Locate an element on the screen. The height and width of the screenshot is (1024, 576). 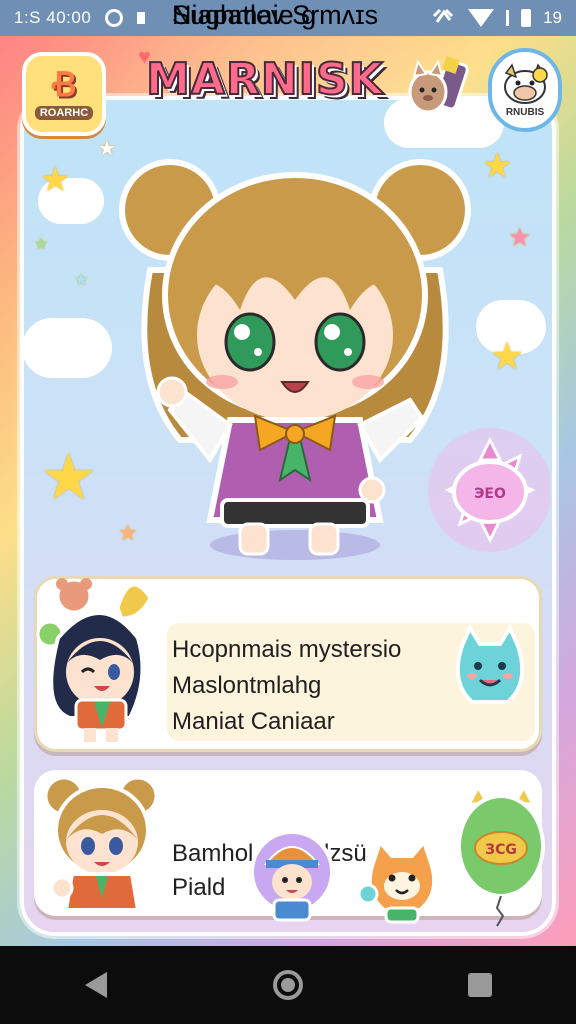
card-line: Bamhol is located at coordinates (213, 853).